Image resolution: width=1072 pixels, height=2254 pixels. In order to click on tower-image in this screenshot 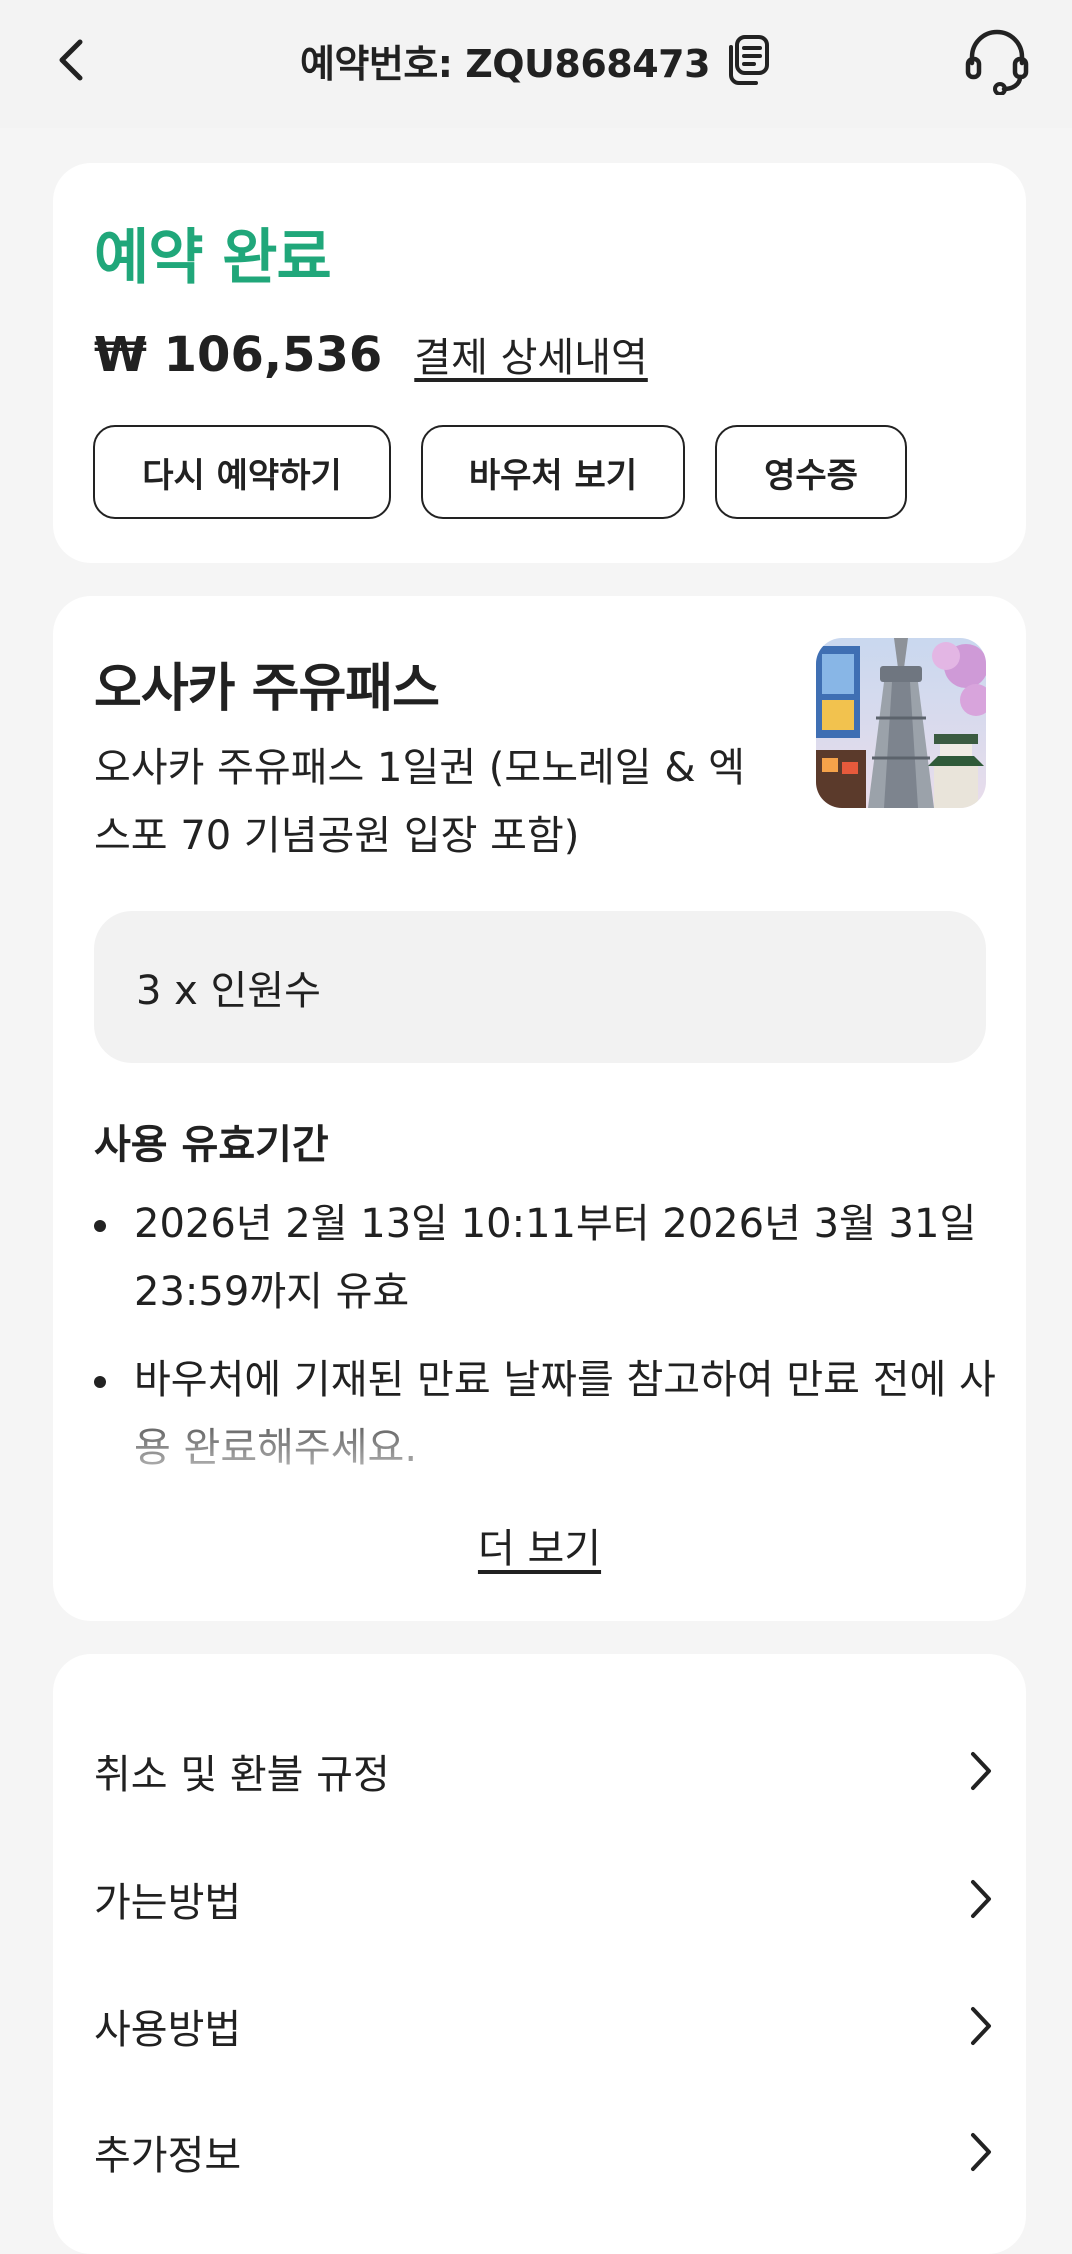, I will do `click(901, 723)`.